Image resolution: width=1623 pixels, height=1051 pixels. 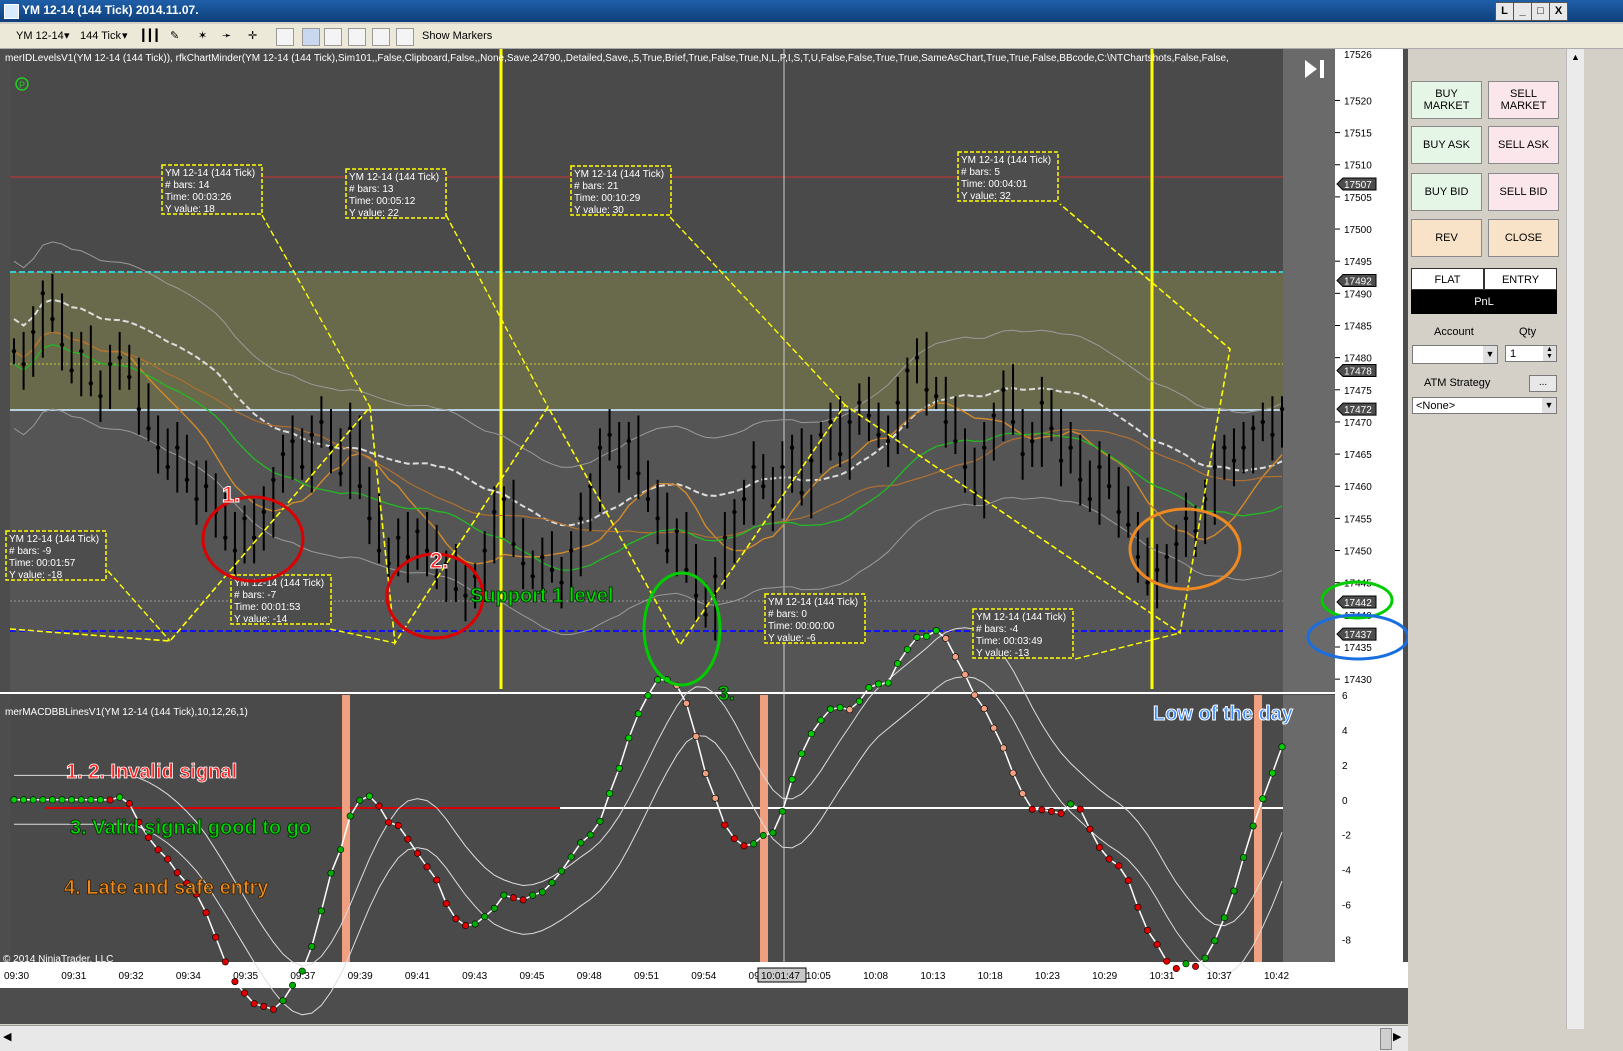 I want to click on crosshair-icon: ✛, so click(x=252, y=36).